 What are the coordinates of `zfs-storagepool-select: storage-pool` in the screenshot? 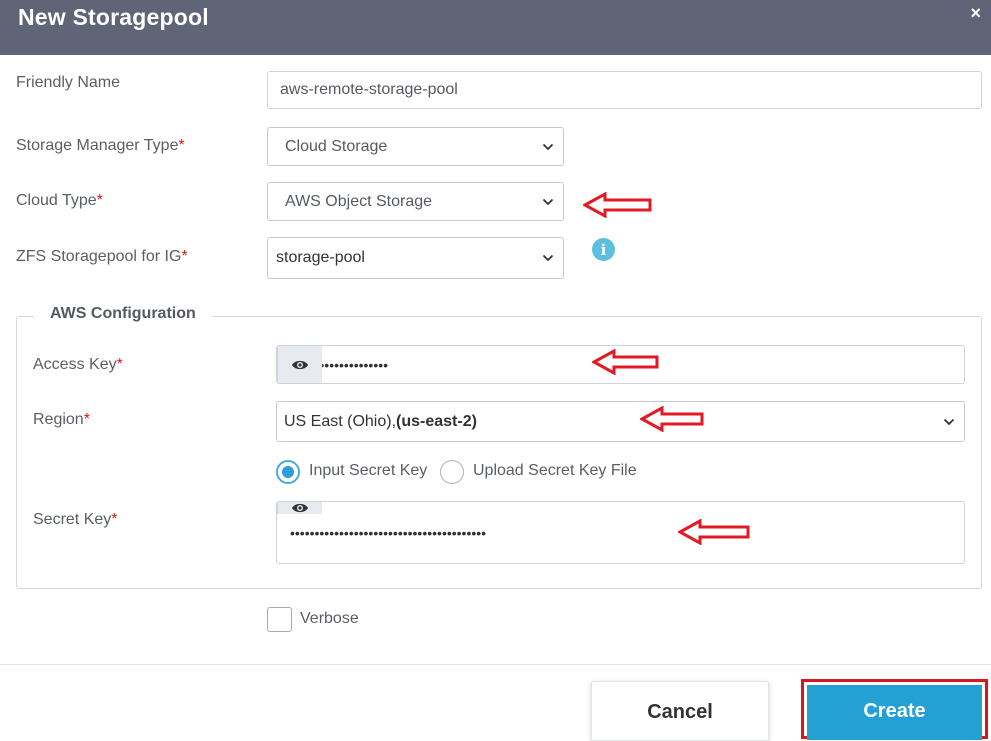 It's located at (415, 258).